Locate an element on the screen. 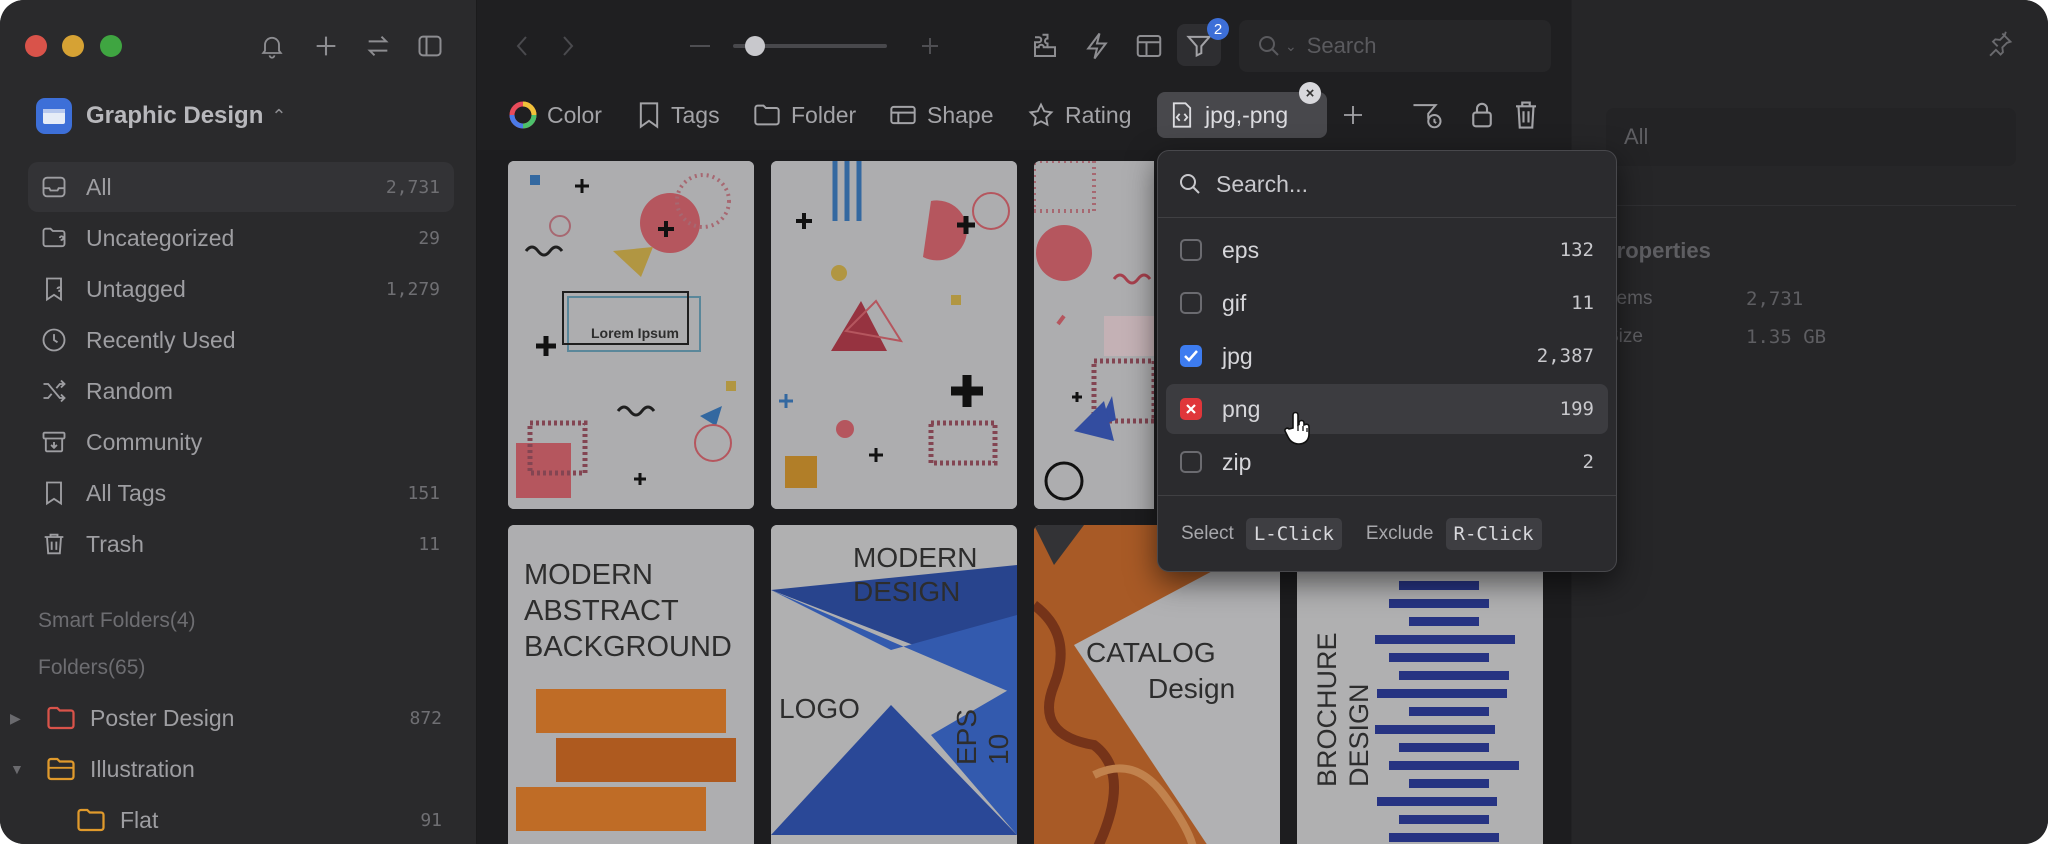 This screenshot has height=844, width=2048. nav-item-all-tags: All Tags 151 is located at coordinates (241, 493).